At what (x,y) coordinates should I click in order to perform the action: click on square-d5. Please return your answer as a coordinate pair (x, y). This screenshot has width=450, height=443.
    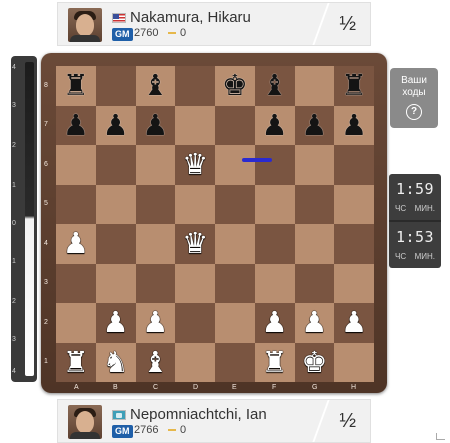
    Looking at the image, I should click on (195, 204).